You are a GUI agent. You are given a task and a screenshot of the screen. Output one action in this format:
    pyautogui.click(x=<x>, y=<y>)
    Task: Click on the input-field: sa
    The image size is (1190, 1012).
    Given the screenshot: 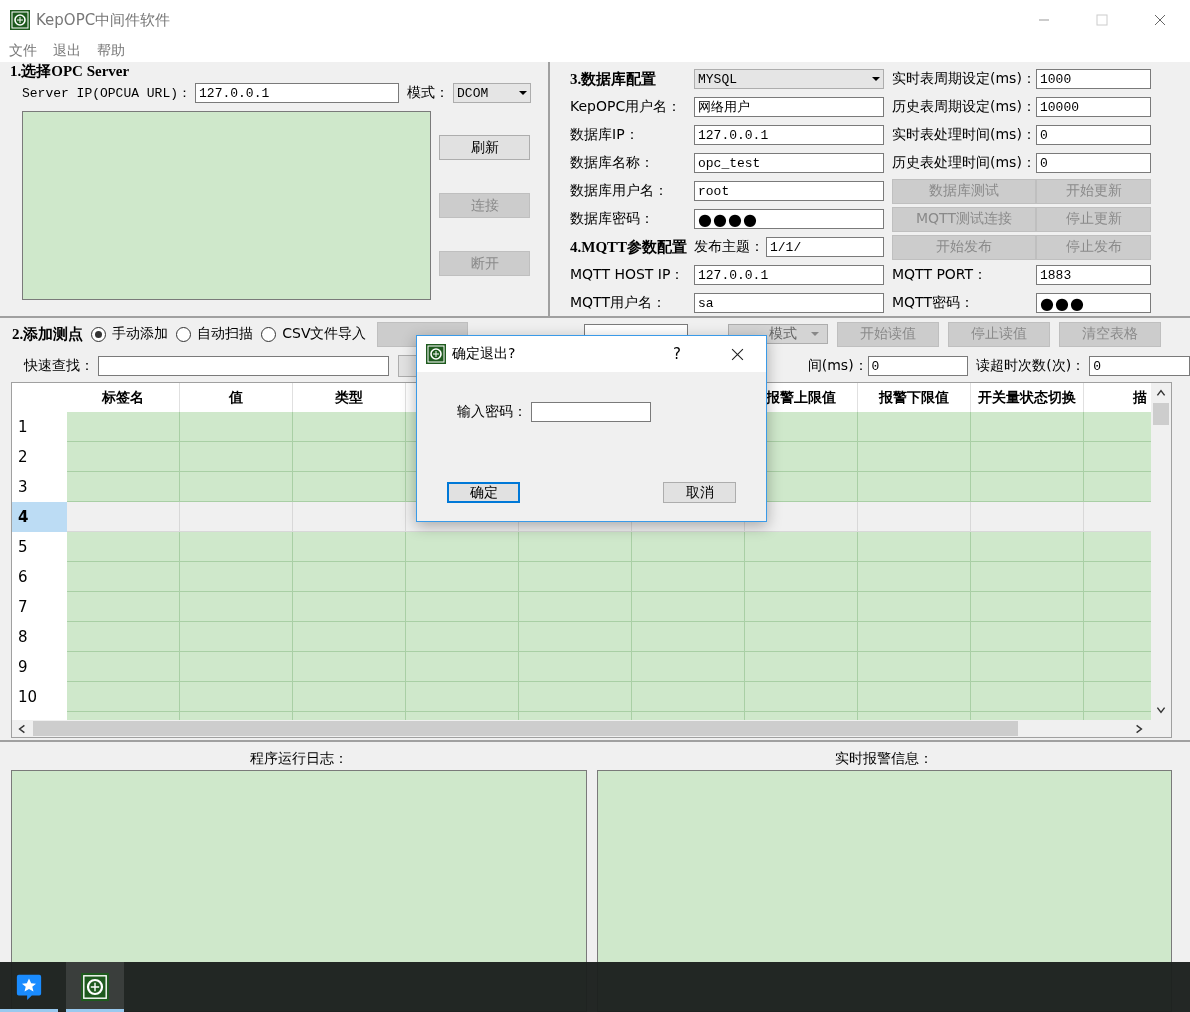 What is the action you would take?
    pyautogui.click(x=789, y=303)
    